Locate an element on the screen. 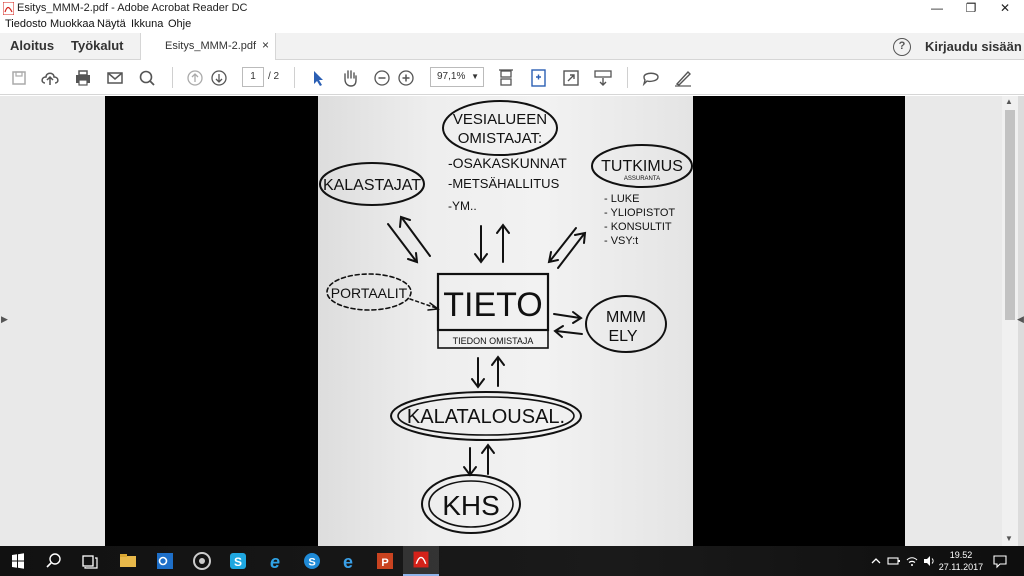 The height and width of the screenshot is (576, 1024). close-button: ✕ is located at coordinates (1005, 8).